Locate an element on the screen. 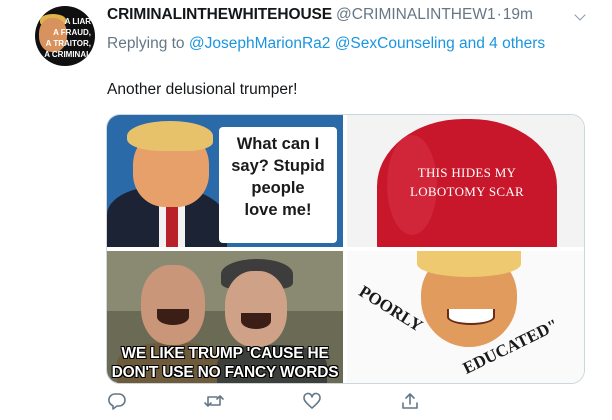 This screenshot has width=612, height=420. tweet-text: Another delusional trumper! is located at coordinates (202, 89).